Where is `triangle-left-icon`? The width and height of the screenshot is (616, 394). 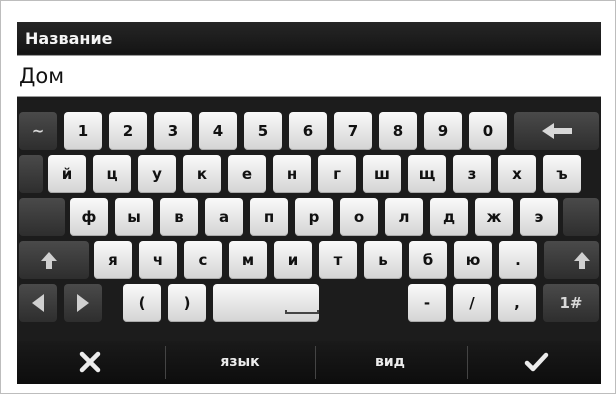 triangle-left-icon is located at coordinates (38, 303).